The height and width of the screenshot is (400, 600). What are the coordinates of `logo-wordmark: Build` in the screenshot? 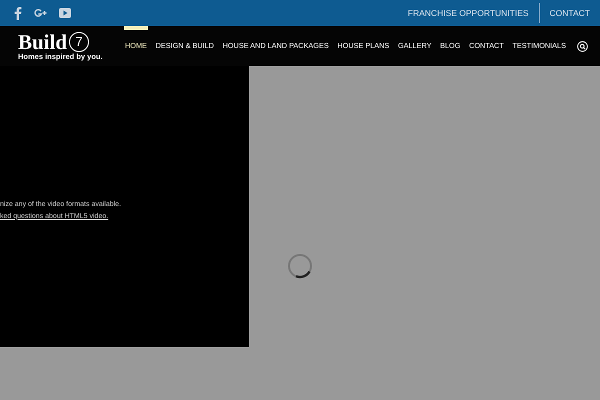 It's located at (43, 42).